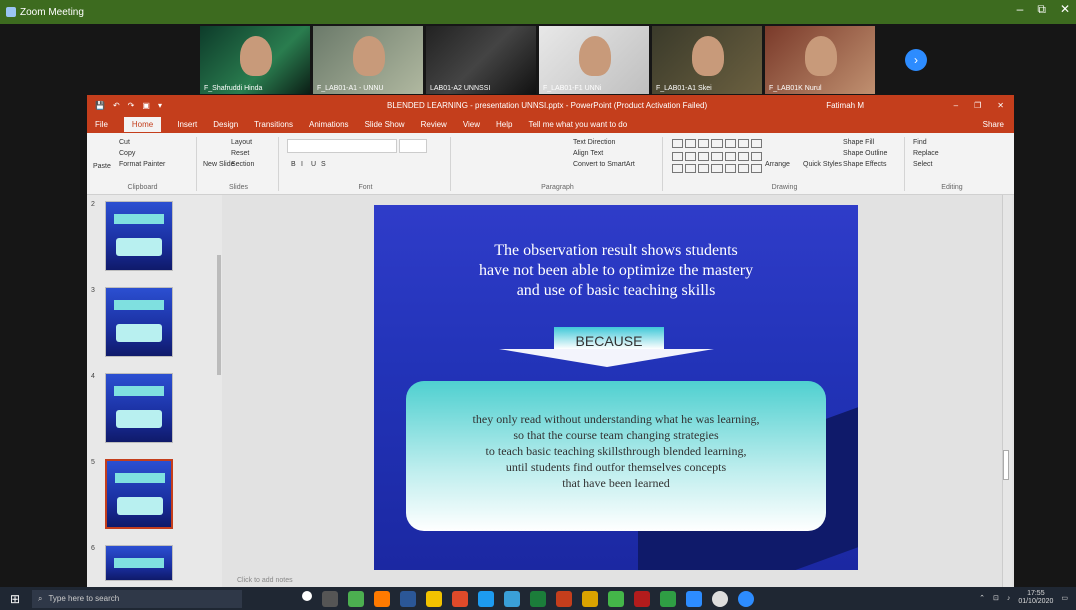  I want to click on file-explorer-icon, so click(434, 598).